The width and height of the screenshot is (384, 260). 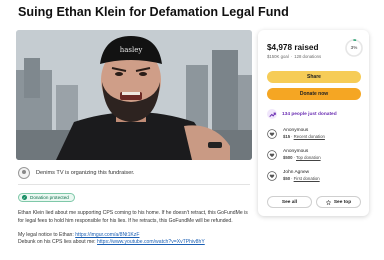 I want to click on donor-amount: $500, so click(x=288, y=157).